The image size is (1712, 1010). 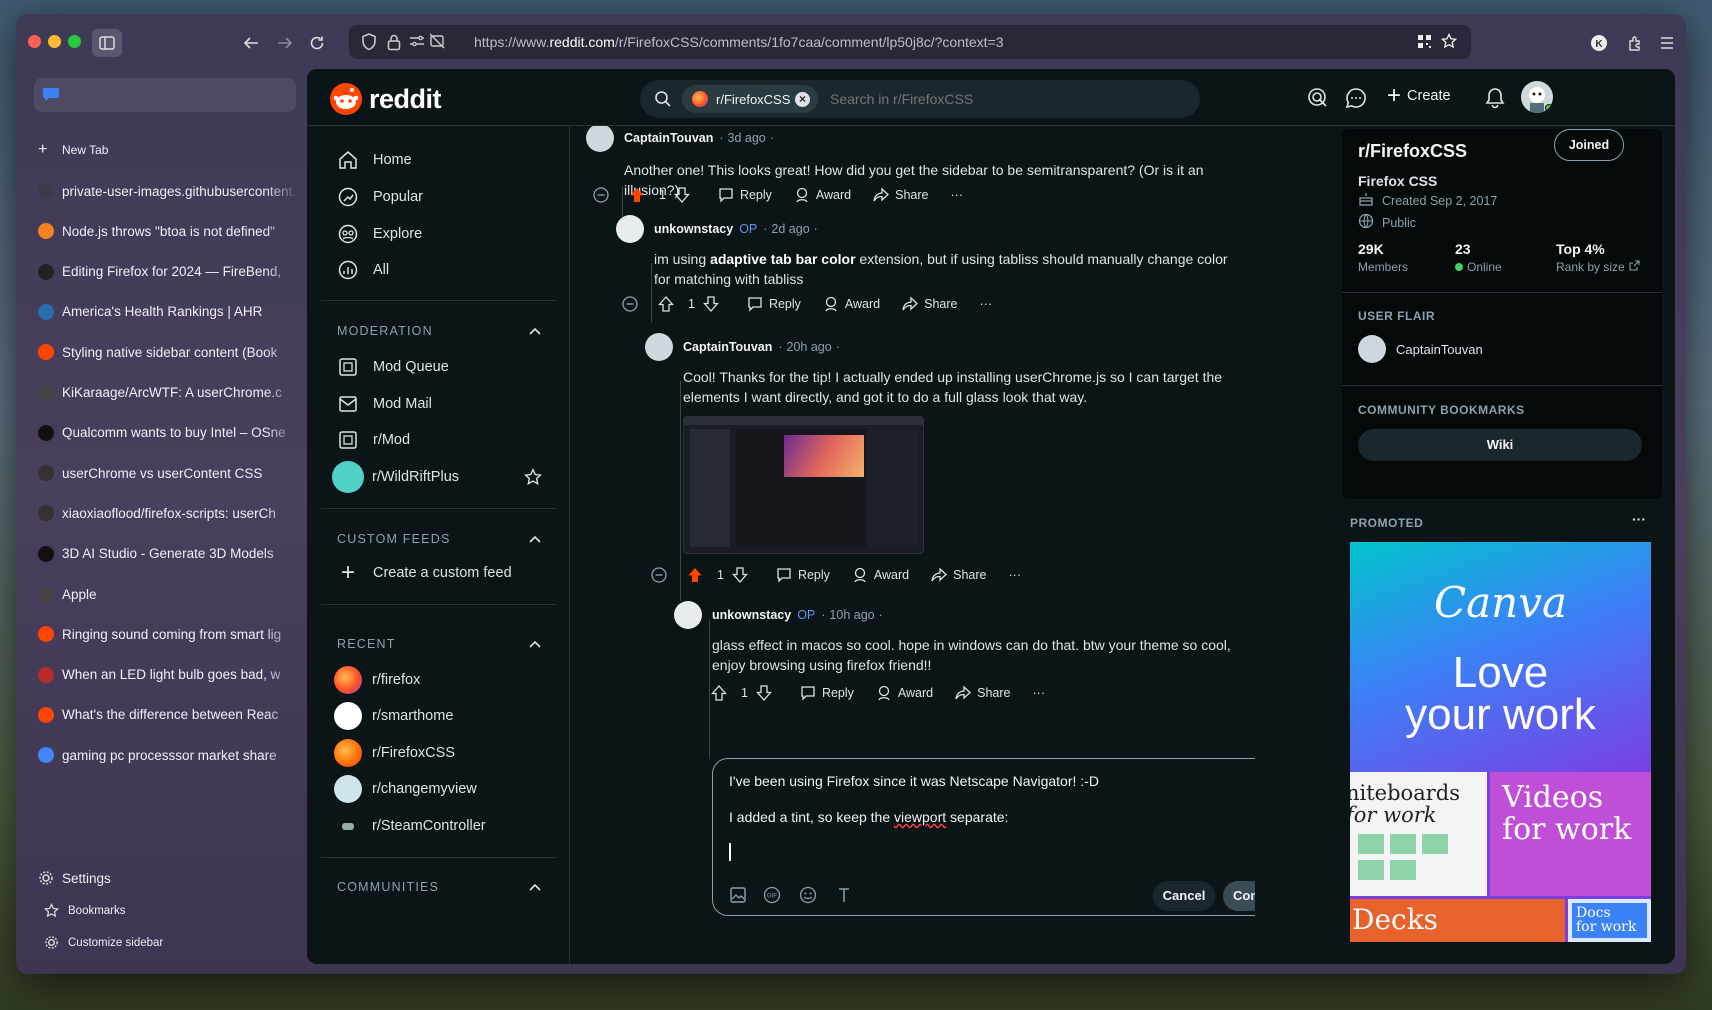 I want to click on browser-tab: What's the difference between Reac, so click(x=169, y=715).